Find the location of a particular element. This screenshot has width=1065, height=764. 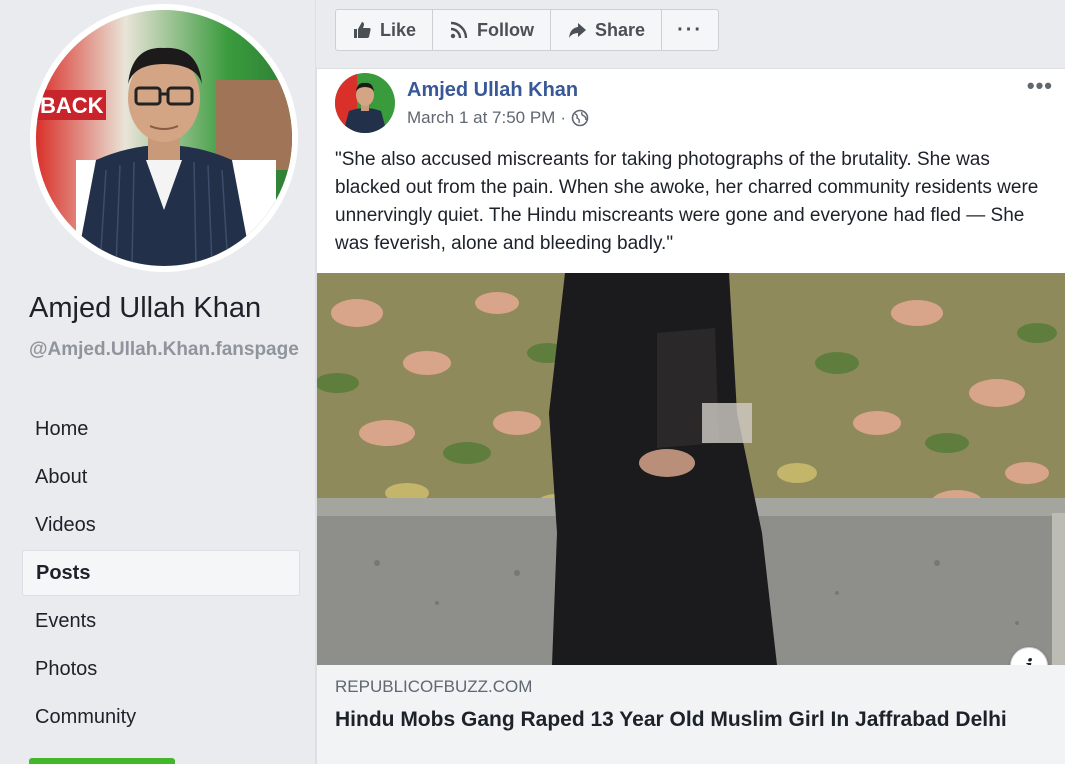

post-options-menu: ••• is located at coordinates (1040, 86).